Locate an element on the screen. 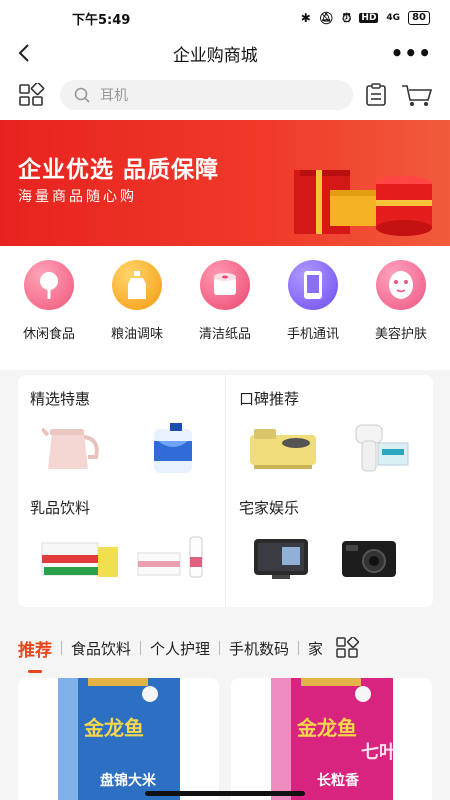  product-card: 金龙鱼 盘锦大米 Jinlongyu is located at coordinates (118, 739).